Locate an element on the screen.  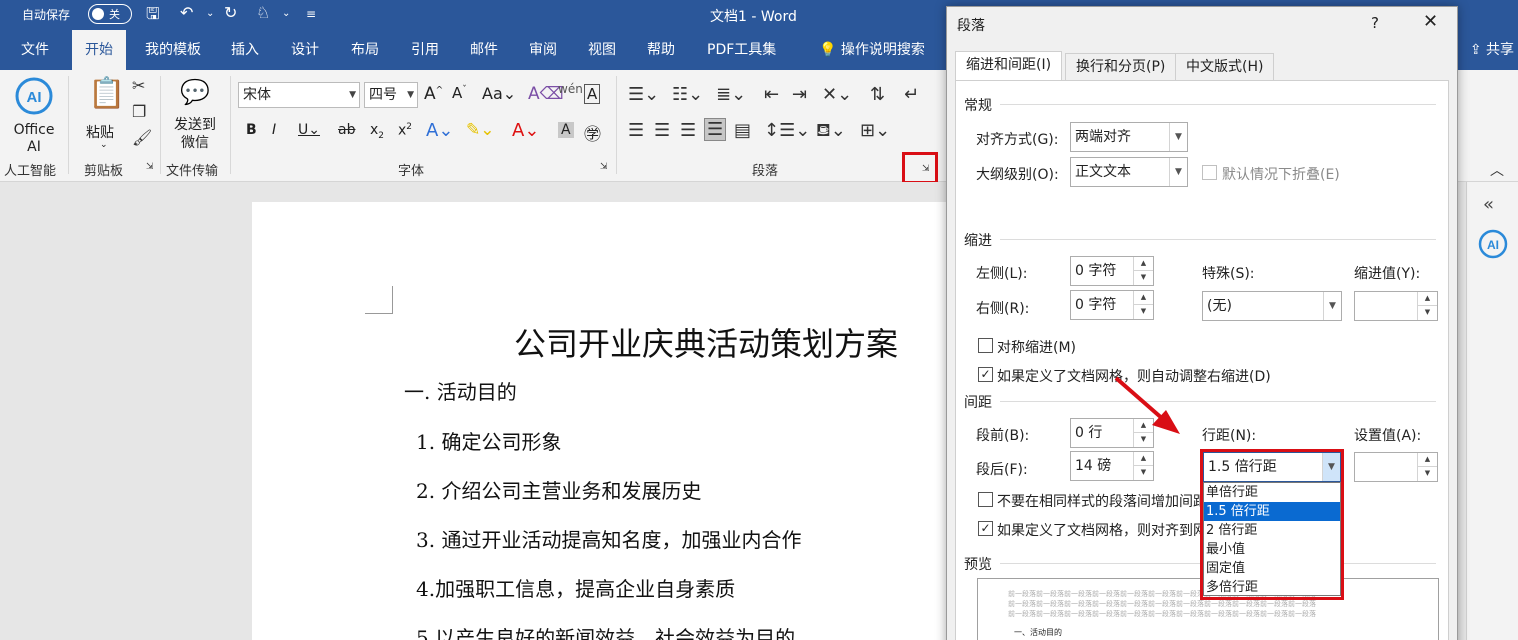
enclose-characters-icon: ㊫ is located at coordinates (592, 132).